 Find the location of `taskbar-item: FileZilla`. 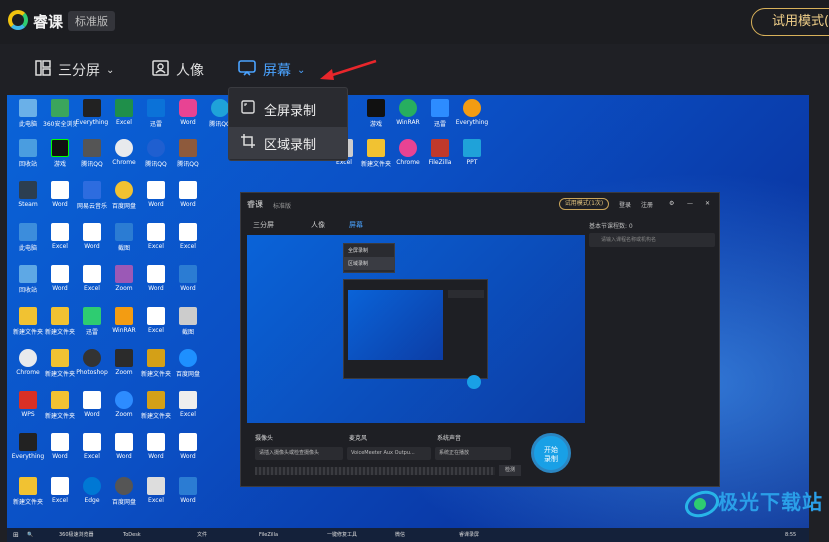

taskbar-item: FileZilla is located at coordinates (268, 535).